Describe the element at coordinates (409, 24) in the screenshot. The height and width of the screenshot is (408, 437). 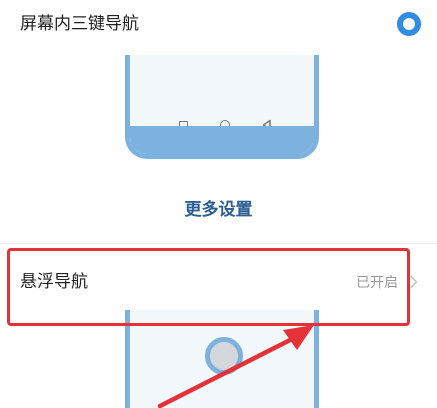
I see `three-key-nav-radio` at that location.